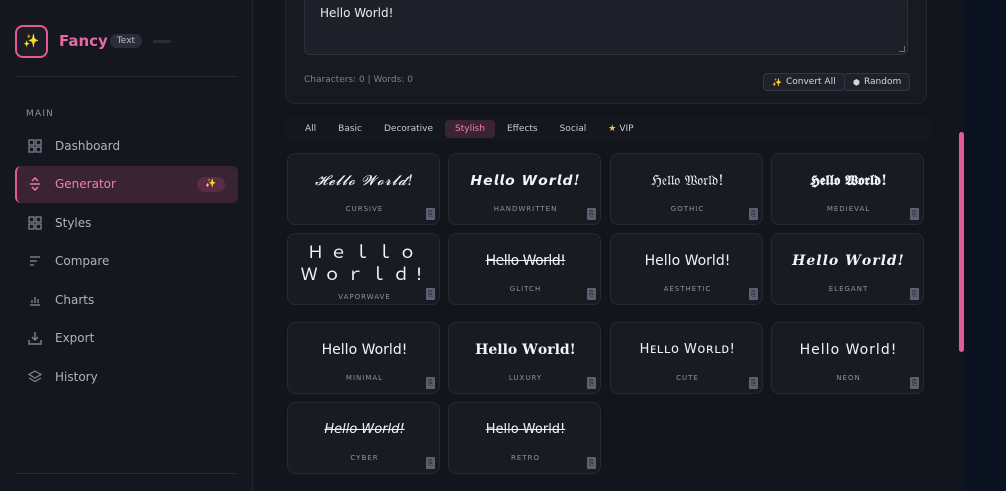 Image resolution: width=1006 pixels, height=491 pixels. I want to click on style-name-label: CYBER, so click(364, 458).